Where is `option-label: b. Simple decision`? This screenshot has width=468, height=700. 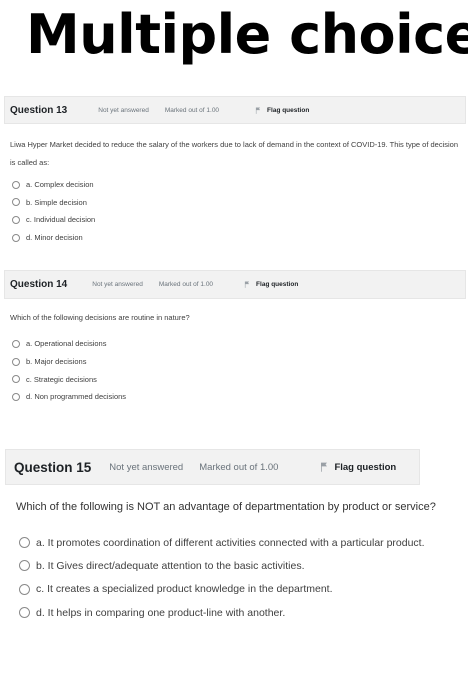
option-label: b. Simple decision is located at coordinates (56, 202).